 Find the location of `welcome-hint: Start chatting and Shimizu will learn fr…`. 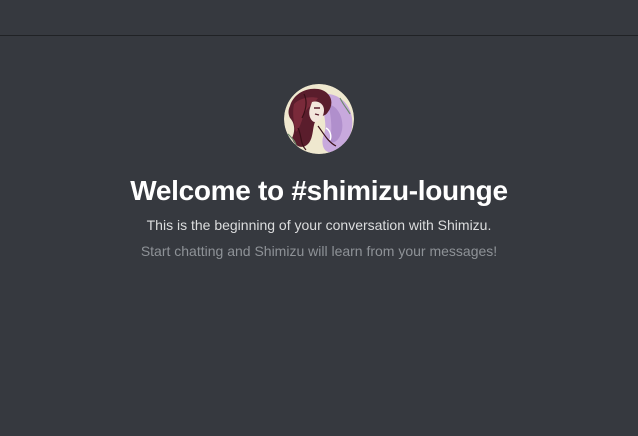

welcome-hint: Start chatting and Shimizu will learn fr… is located at coordinates (319, 251).